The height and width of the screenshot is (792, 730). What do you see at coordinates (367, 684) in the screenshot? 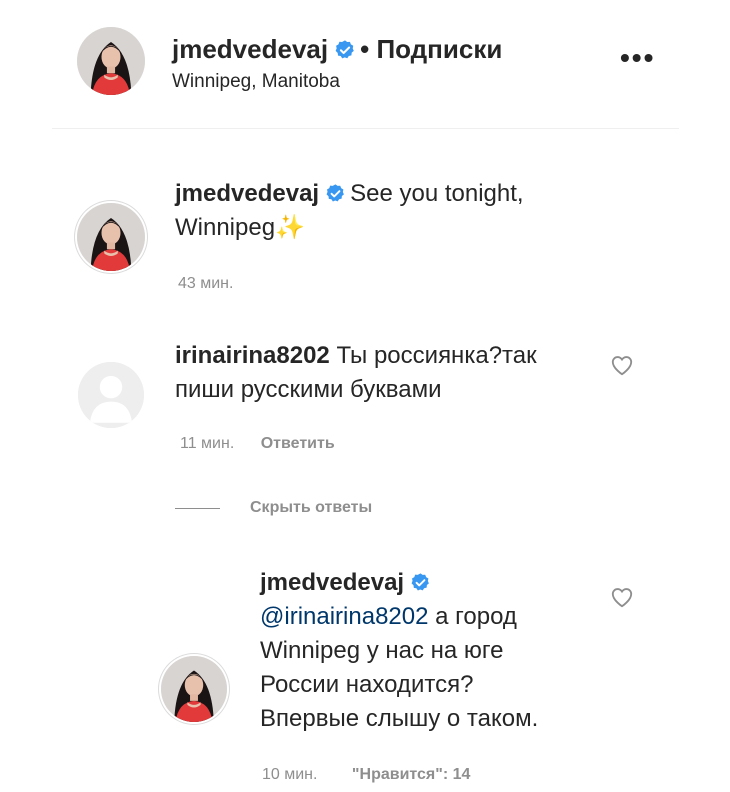
I see `reply-line3: России находится?` at bounding box center [367, 684].